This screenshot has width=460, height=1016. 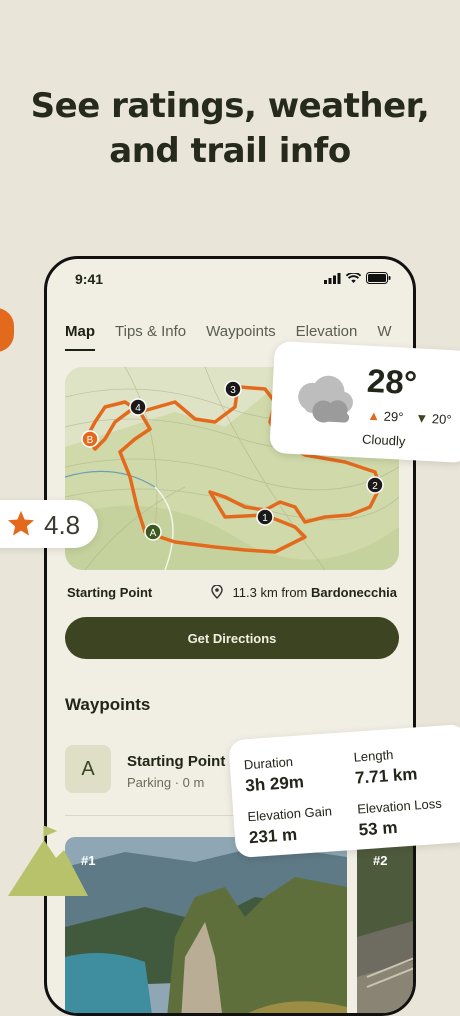 I want to click on location-pin-icon, so click(x=217, y=591).